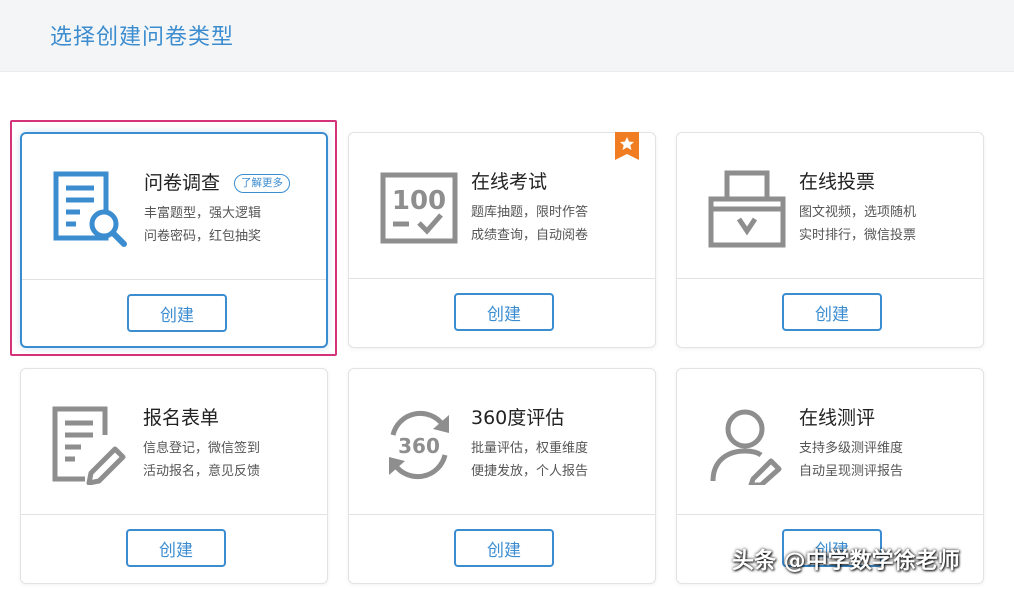 Image resolution: width=1014 pixels, height=590 pixels. I want to click on form-edit-icon, so click(89, 445).